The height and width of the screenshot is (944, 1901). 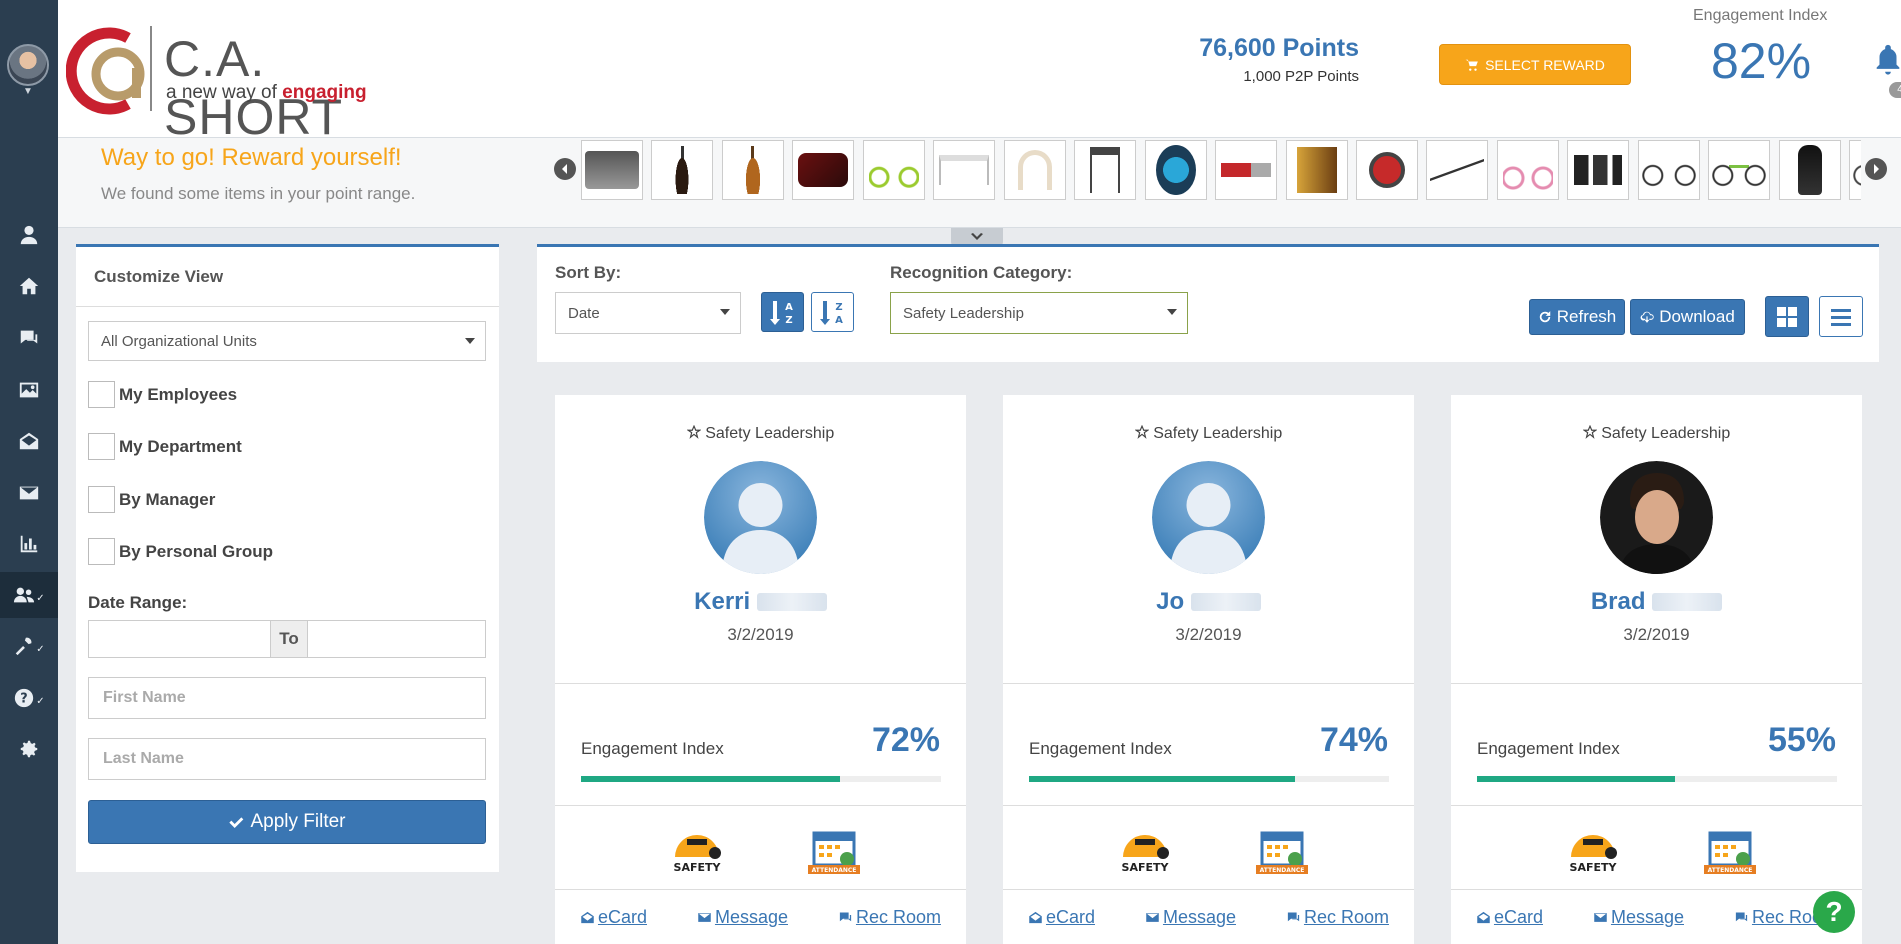 I want to click on reward-thumb-hybrid-bike, so click(x=1855, y=170).